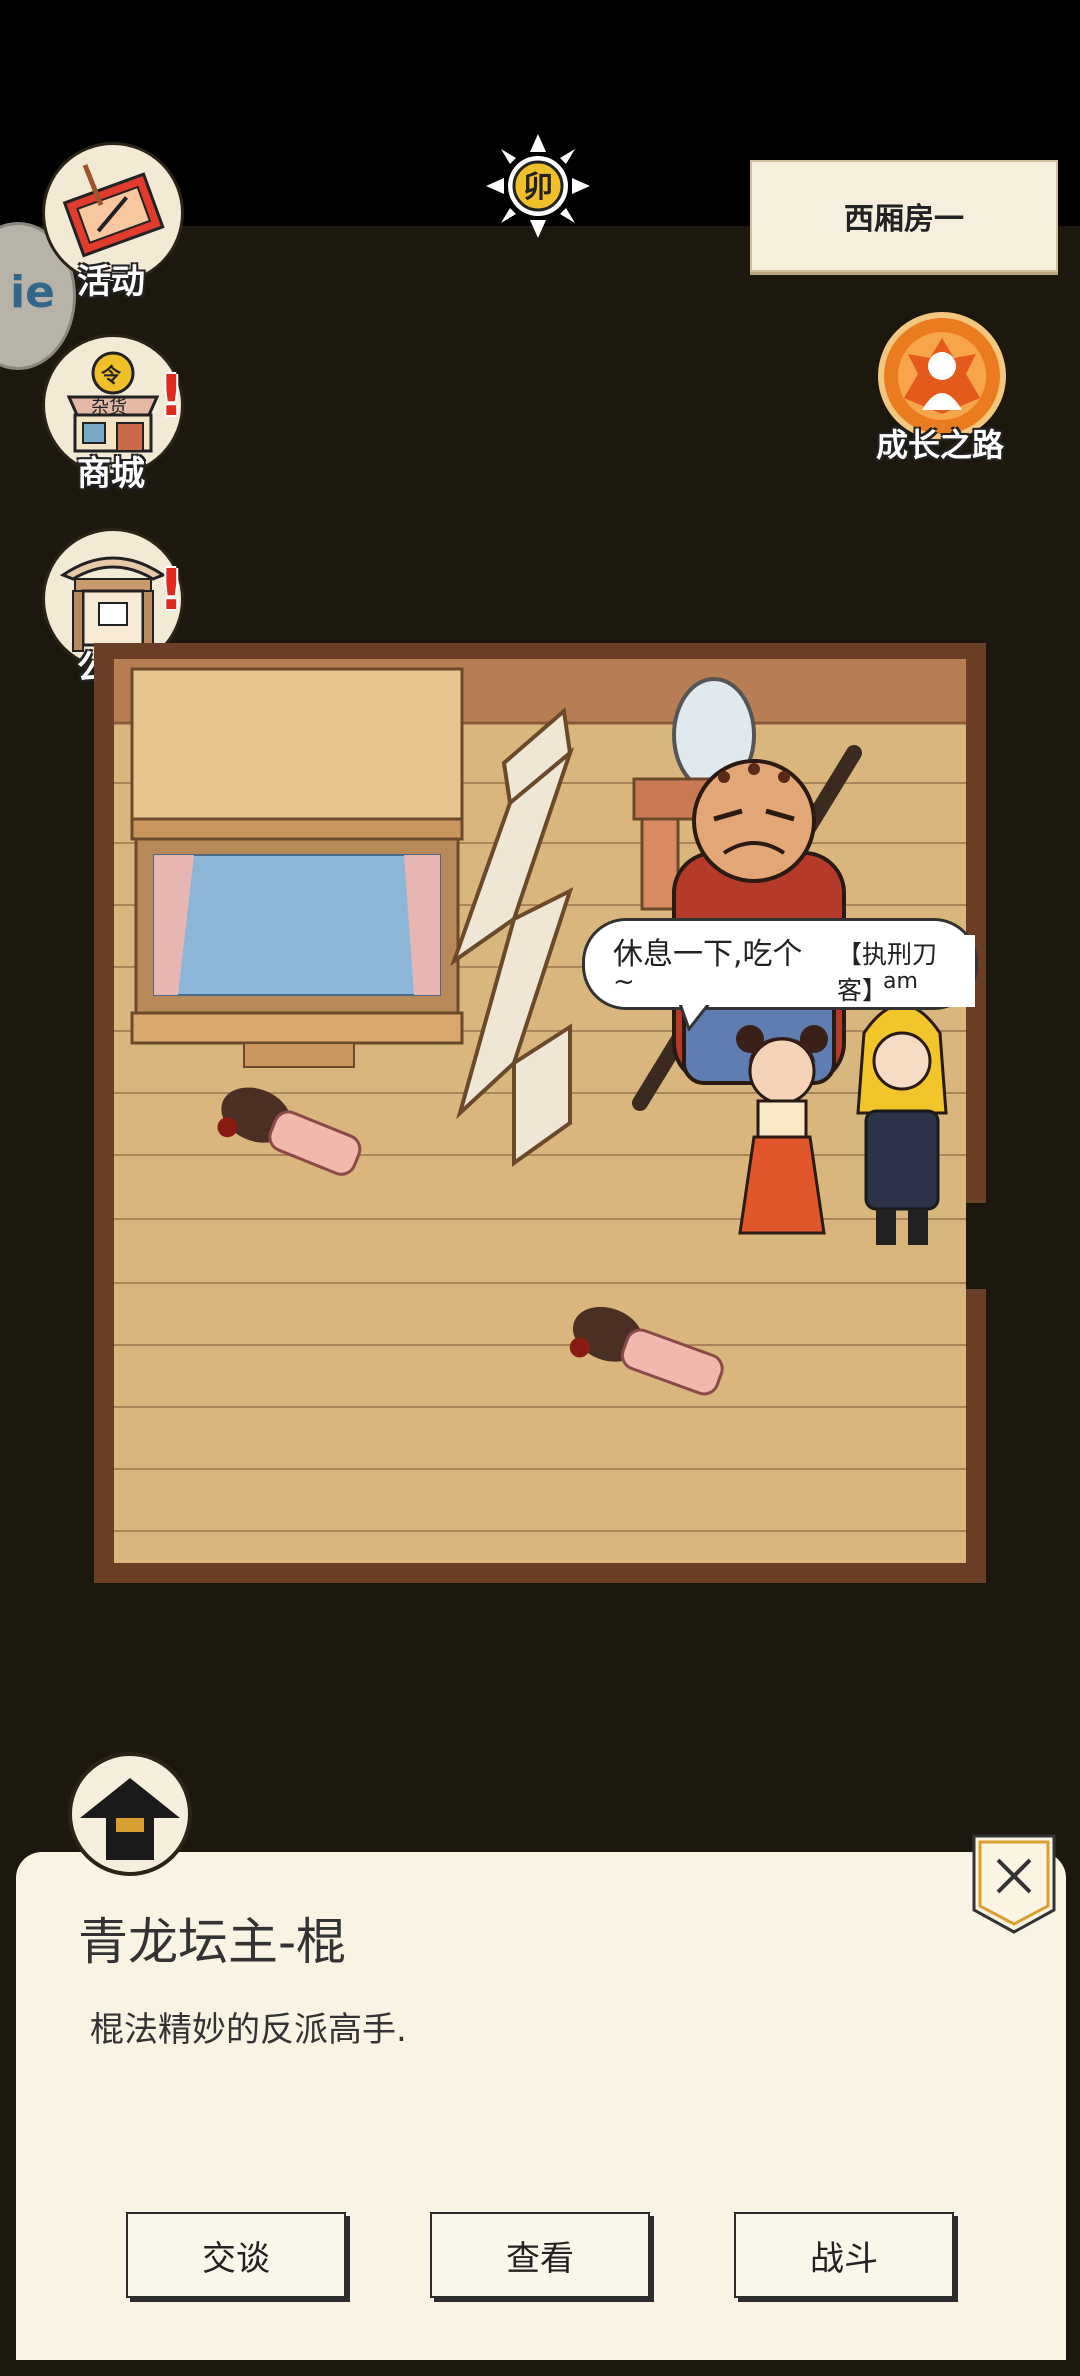 Image resolution: width=1080 pixels, height=2376 pixels. What do you see at coordinates (111, 375) in the screenshot?
I see `shop-token-text: 令` at bounding box center [111, 375].